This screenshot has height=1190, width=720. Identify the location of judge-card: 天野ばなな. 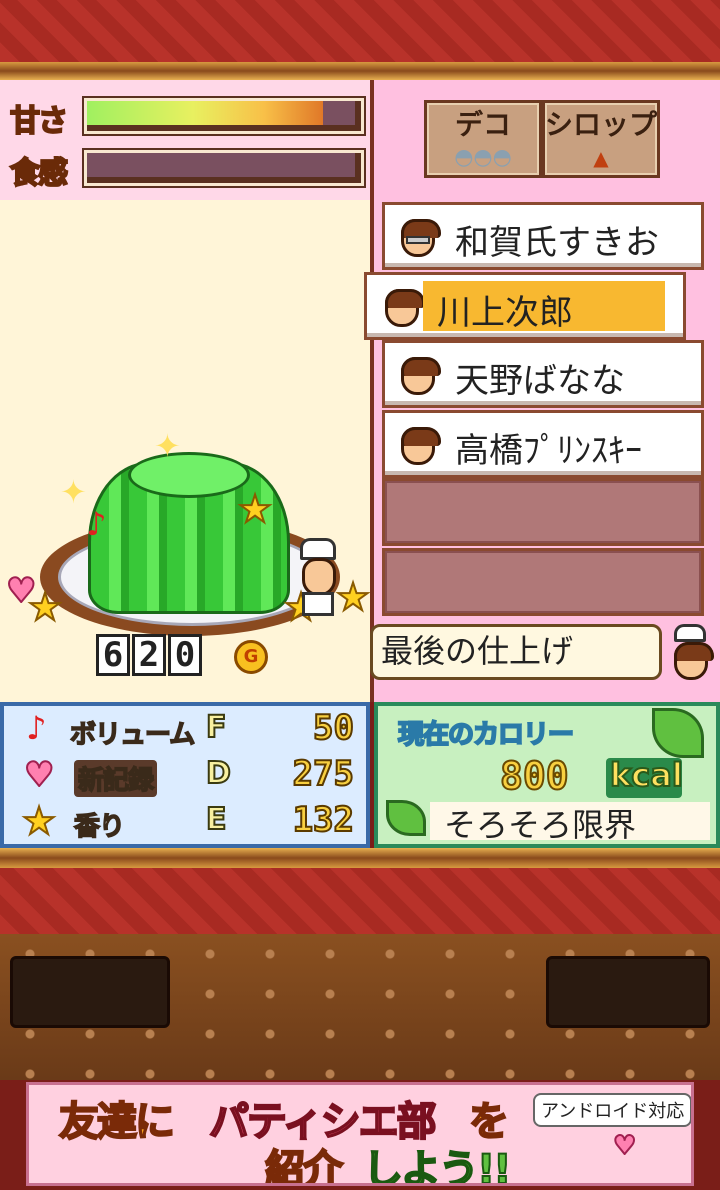
(543, 374).